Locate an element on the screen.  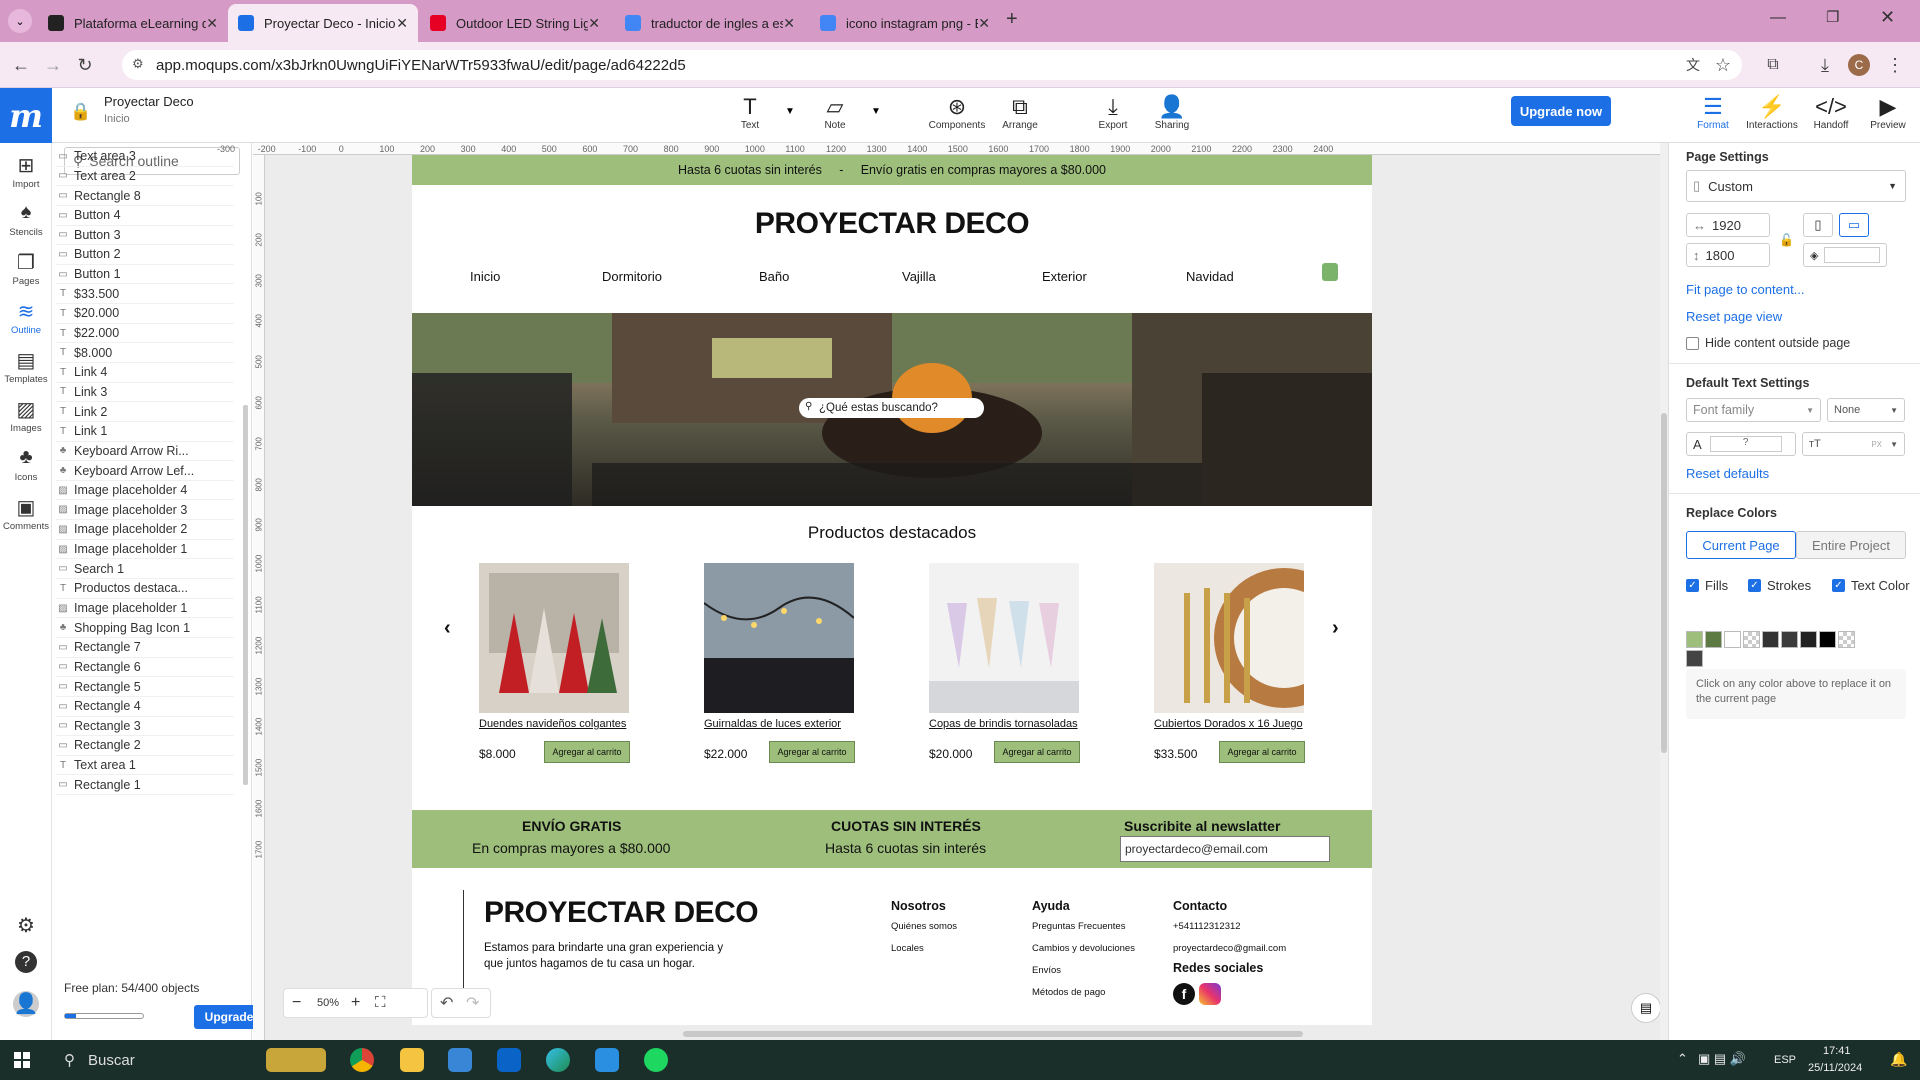
close-window-button: ✕ is located at coordinates (1887, 17).